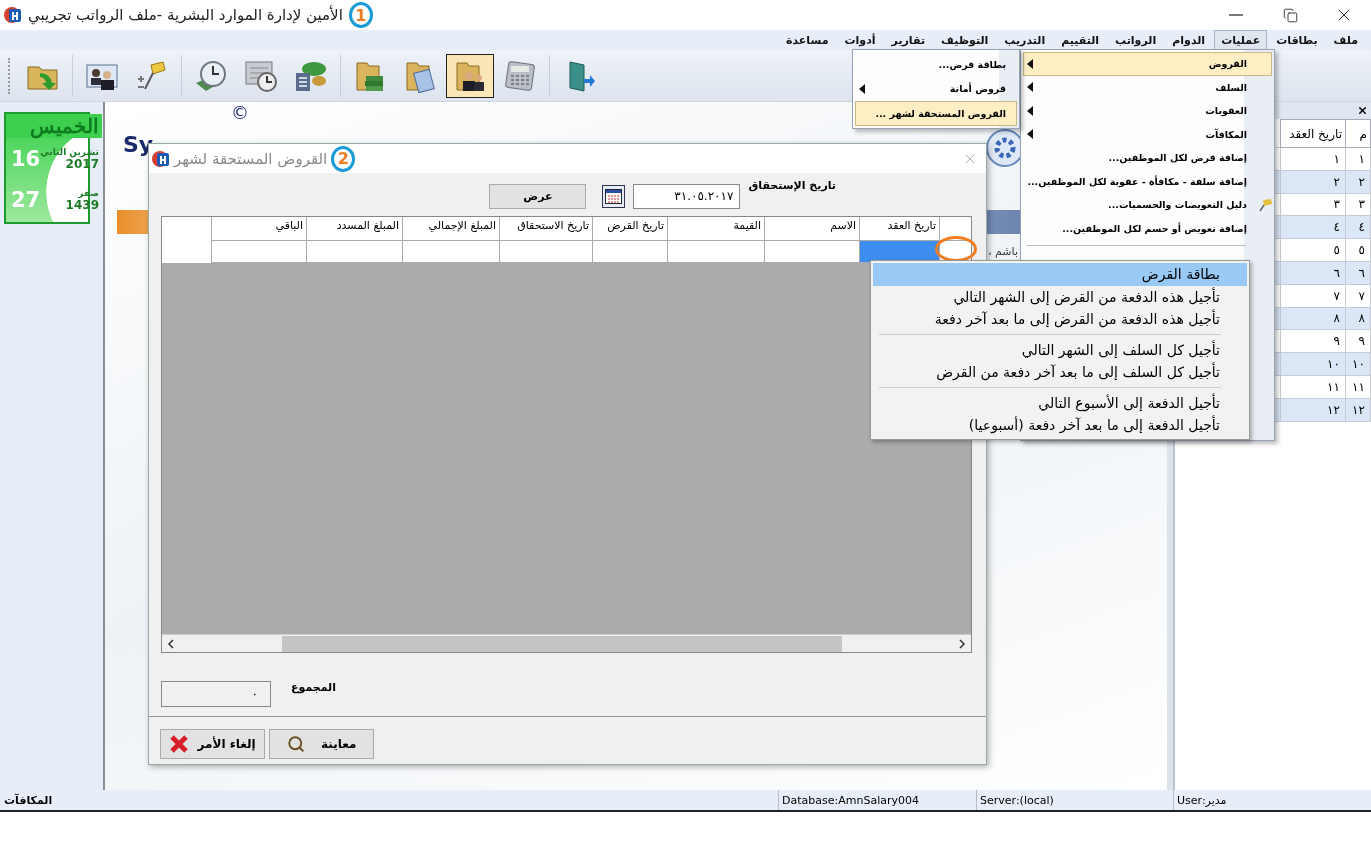 The height and width of the screenshot is (857, 1371). What do you see at coordinates (185, 15) in the screenshot?
I see `window-title: الأمين لإدارة الموارد البشرية -ملف الرواتب تجريبي` at bounding box center [185, 15].